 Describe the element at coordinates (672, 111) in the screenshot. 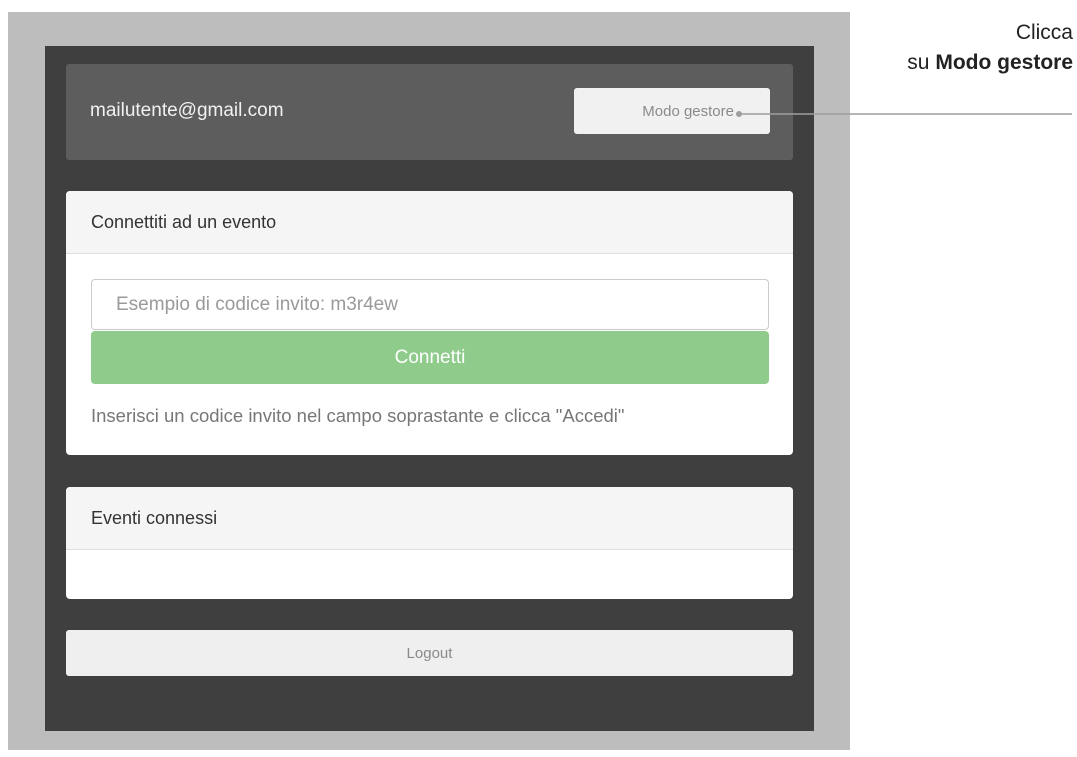

I see `manager-mode-button: Modo gestore` at that location.